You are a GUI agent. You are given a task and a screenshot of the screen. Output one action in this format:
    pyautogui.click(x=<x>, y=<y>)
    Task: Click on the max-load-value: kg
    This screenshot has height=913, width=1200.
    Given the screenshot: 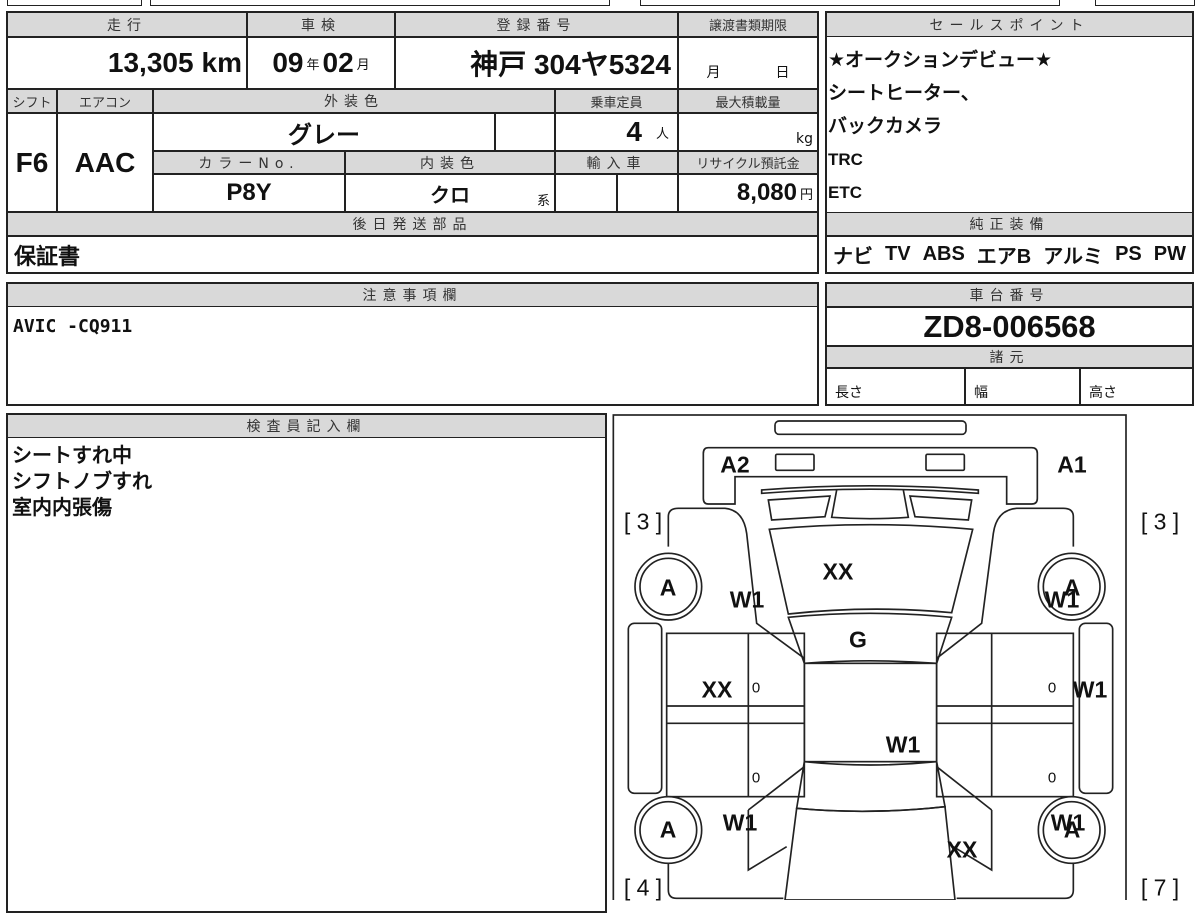 What is the action you would take?
    pyautogui.click(x=748, y=132)
    